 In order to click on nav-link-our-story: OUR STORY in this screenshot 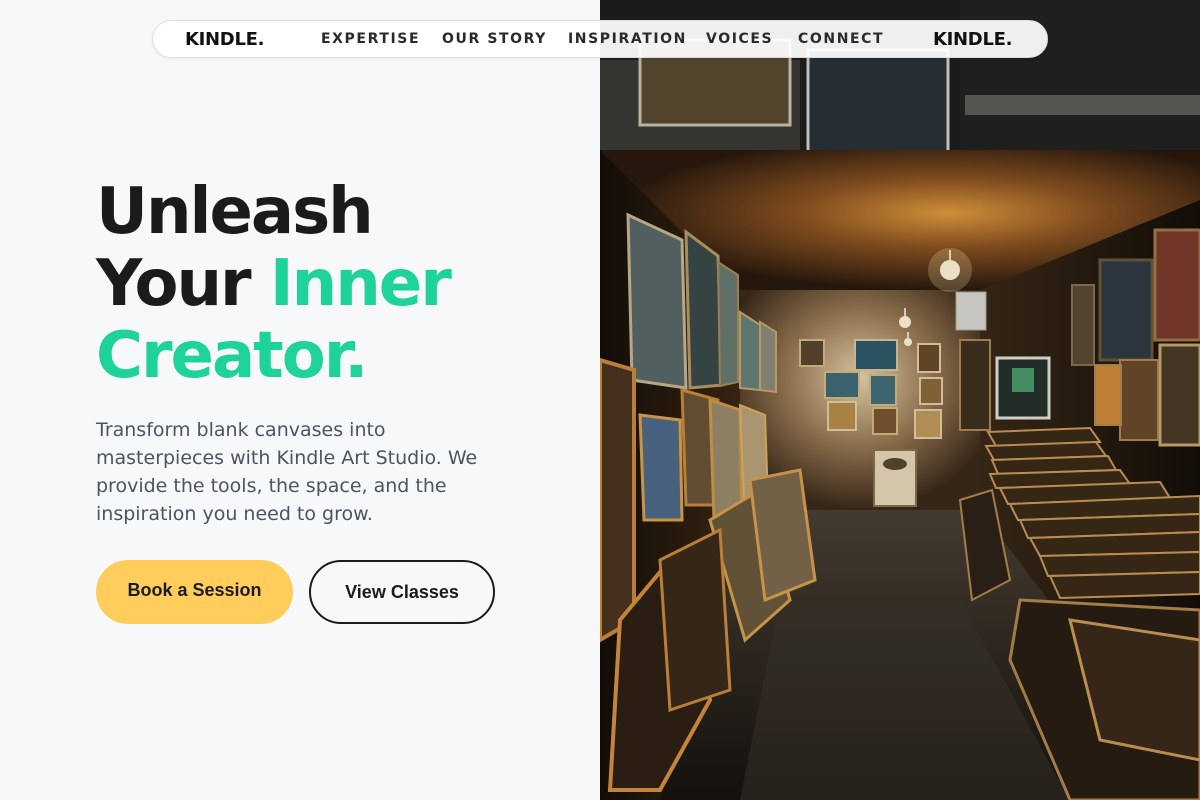, I will do `click(494, 39)`.